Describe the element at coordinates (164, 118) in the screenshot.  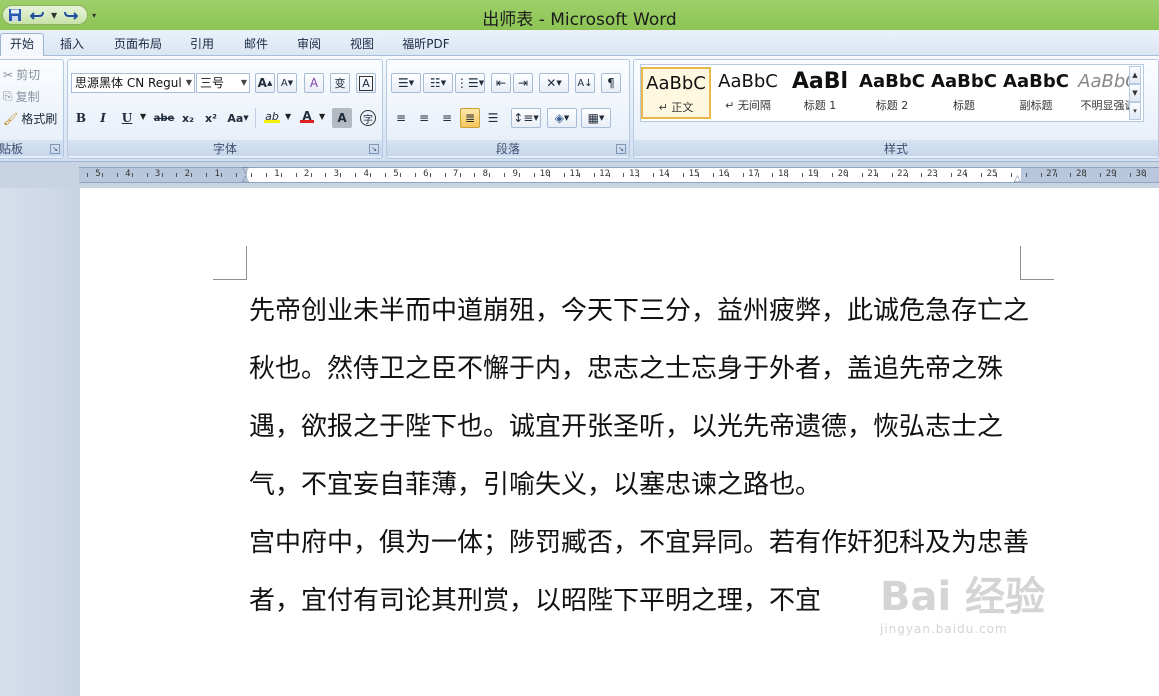
I see `strikethrough-button: abe` at that location.